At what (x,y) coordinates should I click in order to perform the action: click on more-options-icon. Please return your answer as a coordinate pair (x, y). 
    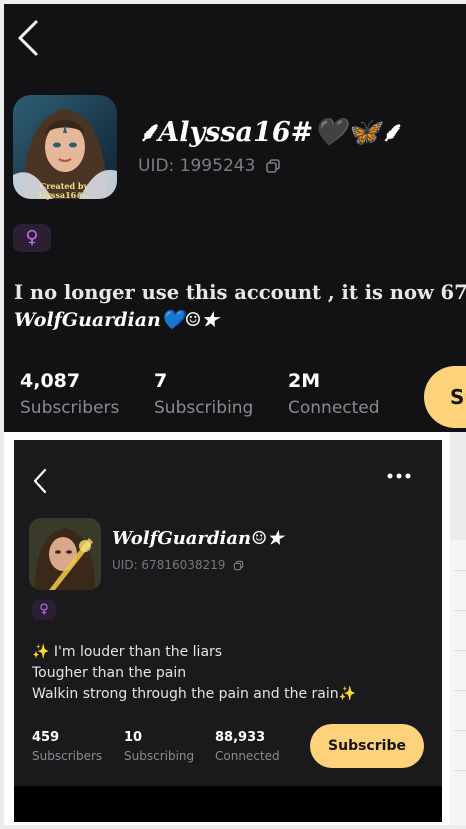
    Looking at the image, I should click on (399, 476).